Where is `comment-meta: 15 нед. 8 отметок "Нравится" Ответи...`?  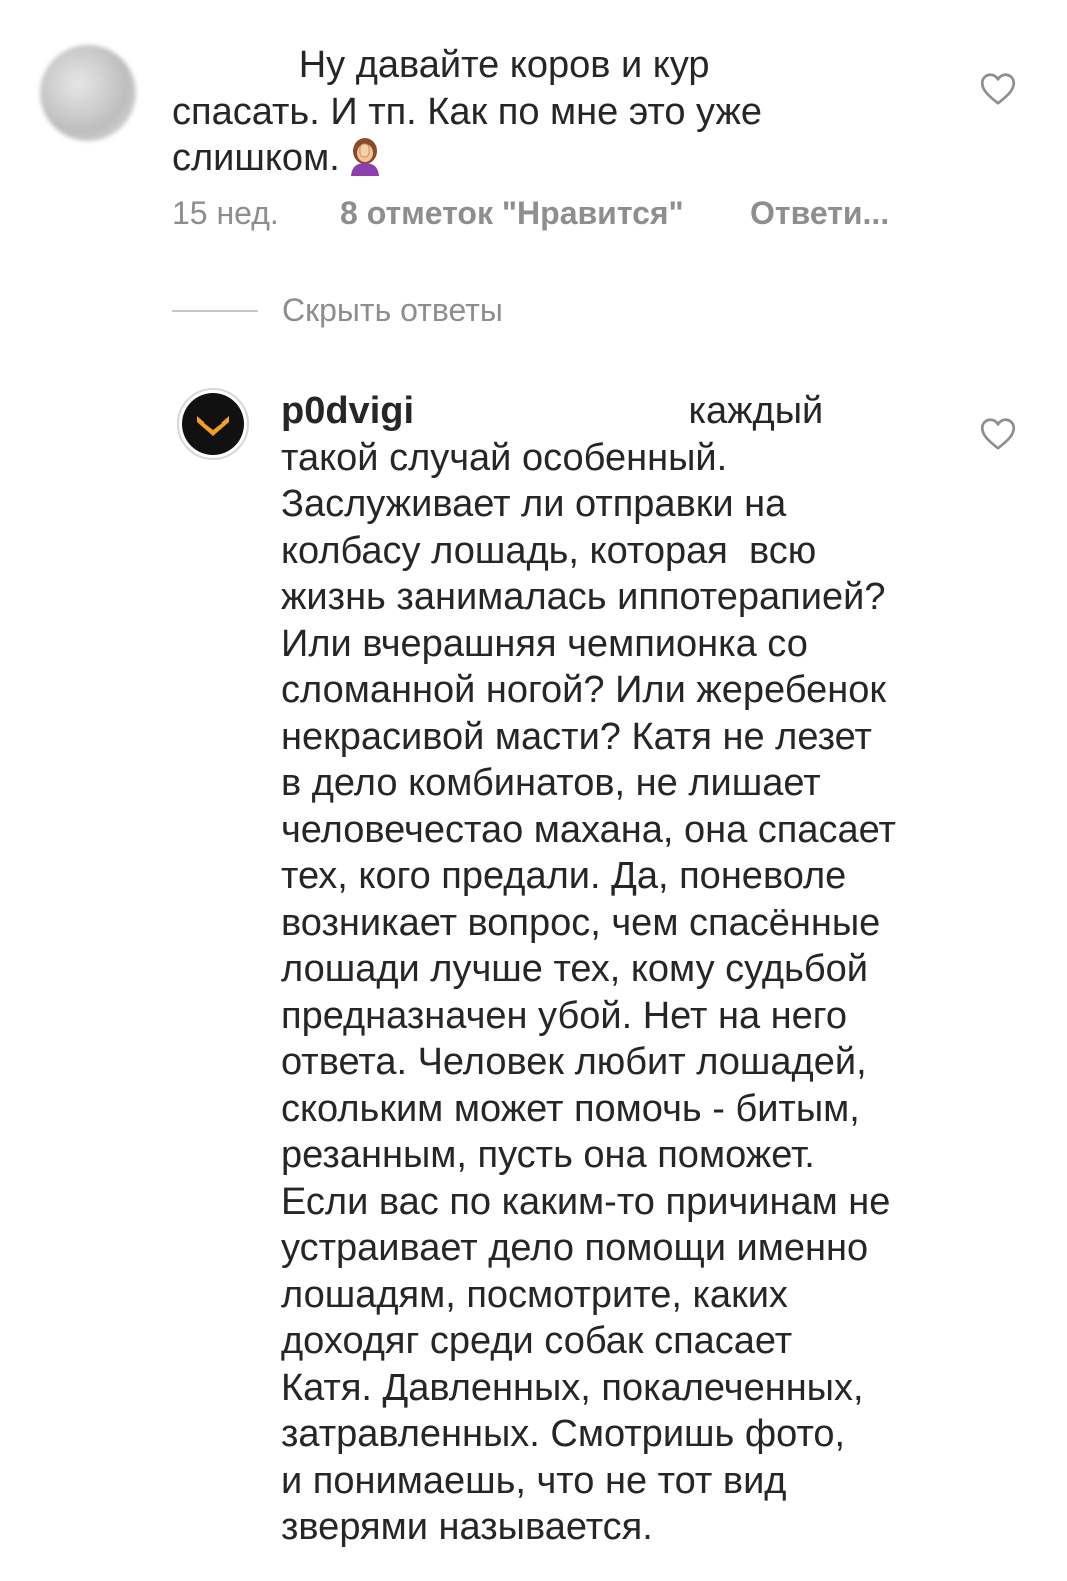
comment-meta: 15 нед. 8 отметок "Нравится" Ответи... is located at coordinates (530, 213).